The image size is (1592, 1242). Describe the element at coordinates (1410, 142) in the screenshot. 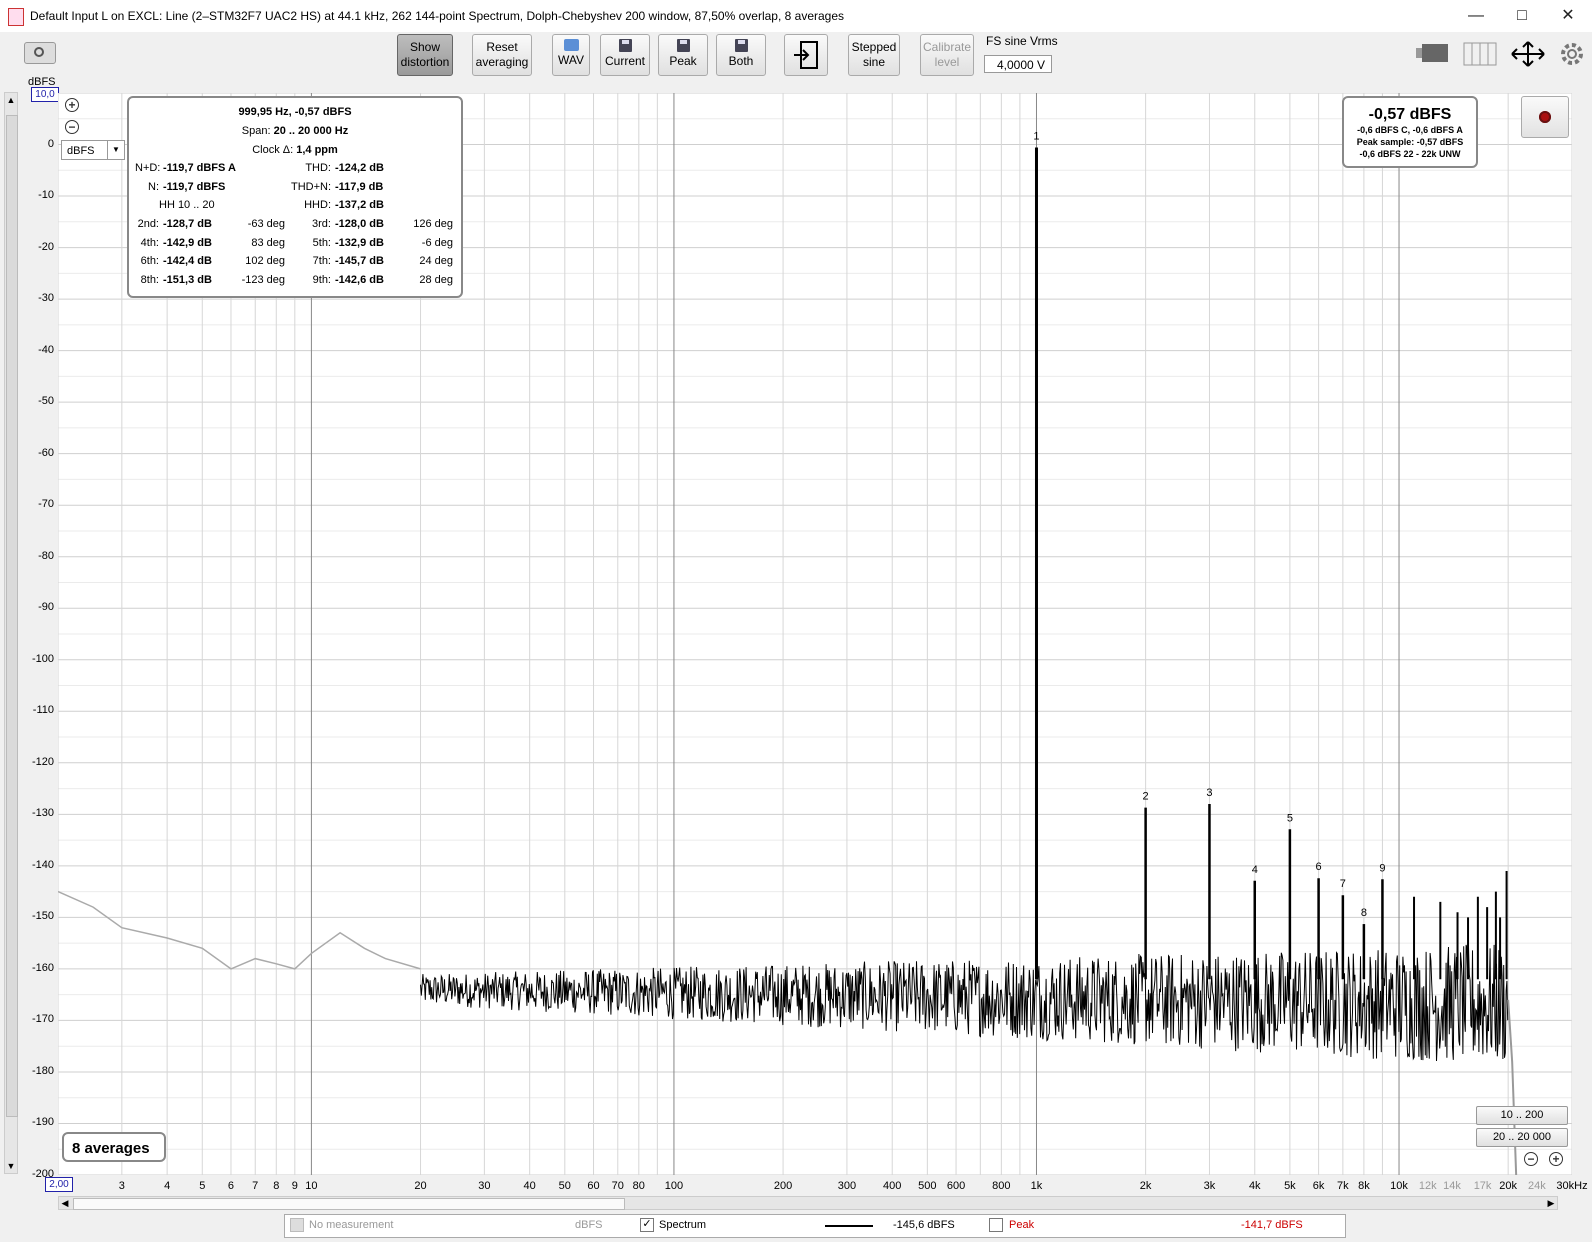

I see `level-line-2: Peak sample: -0,57 dBFS` at that location.